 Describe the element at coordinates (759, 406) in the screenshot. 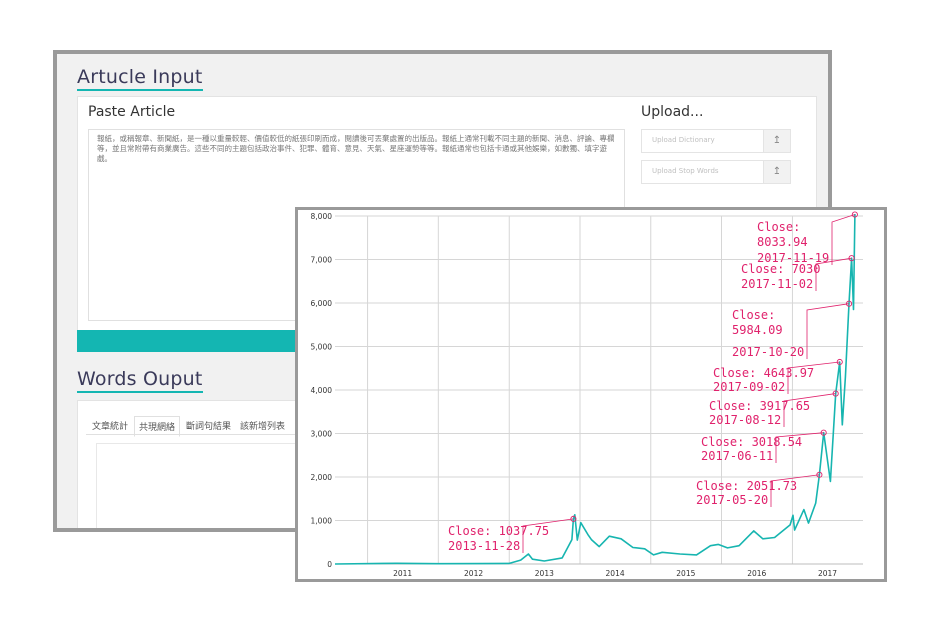

I see `annotation-close-label: Close: 3917.65` at that location.